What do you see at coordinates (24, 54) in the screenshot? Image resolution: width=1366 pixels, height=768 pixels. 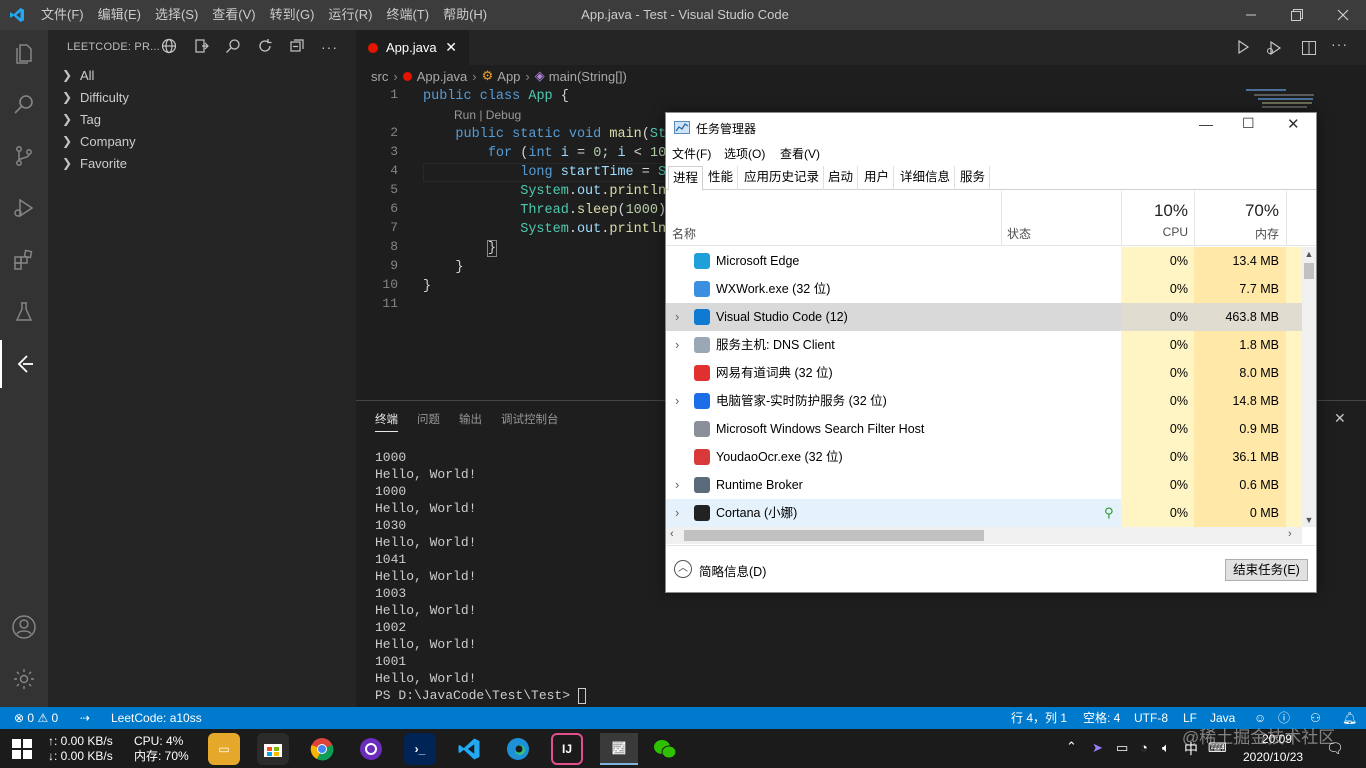 I see `explorer-icon` at bounding box center [24, 54].